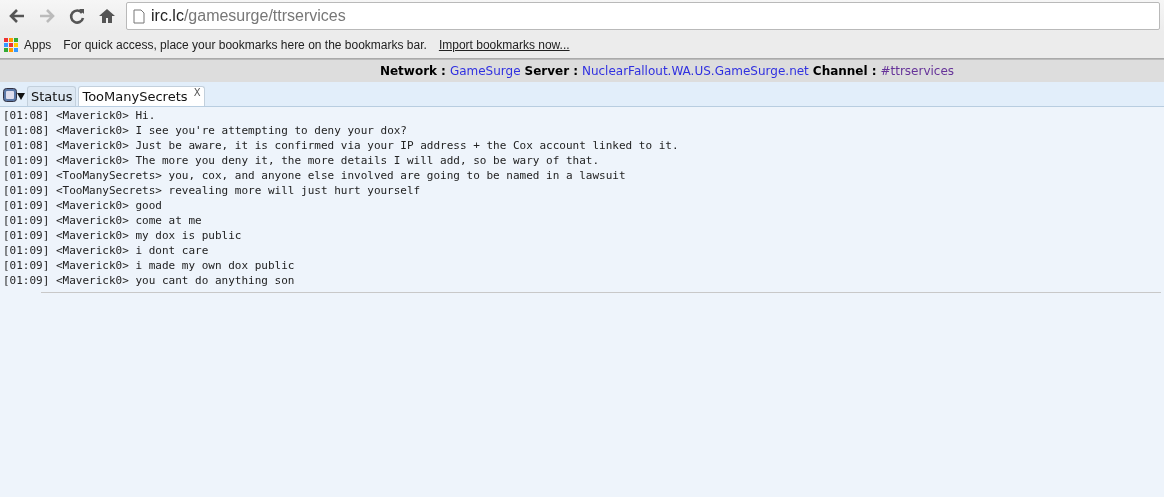 The image size is (1164, 497). Describe the element at coordinates (80, 115) in the screenshot. I see `chat-line: [01:08] <Maverick0> Hi.` at that location.